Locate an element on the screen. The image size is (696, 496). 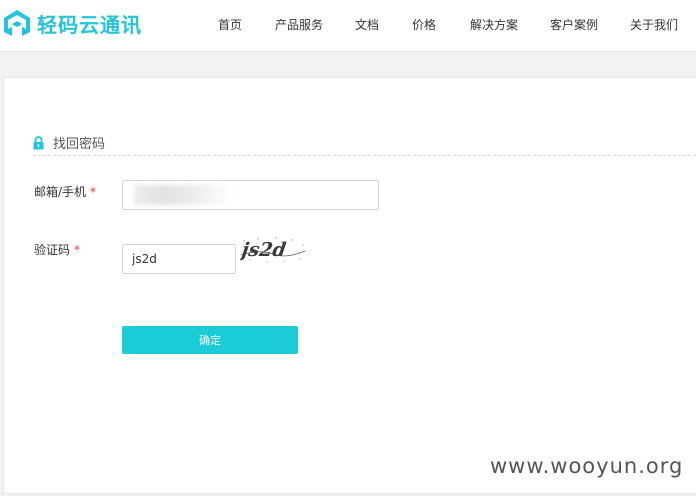
nav-item-home: 首页 is located at coordinates (230, 24).